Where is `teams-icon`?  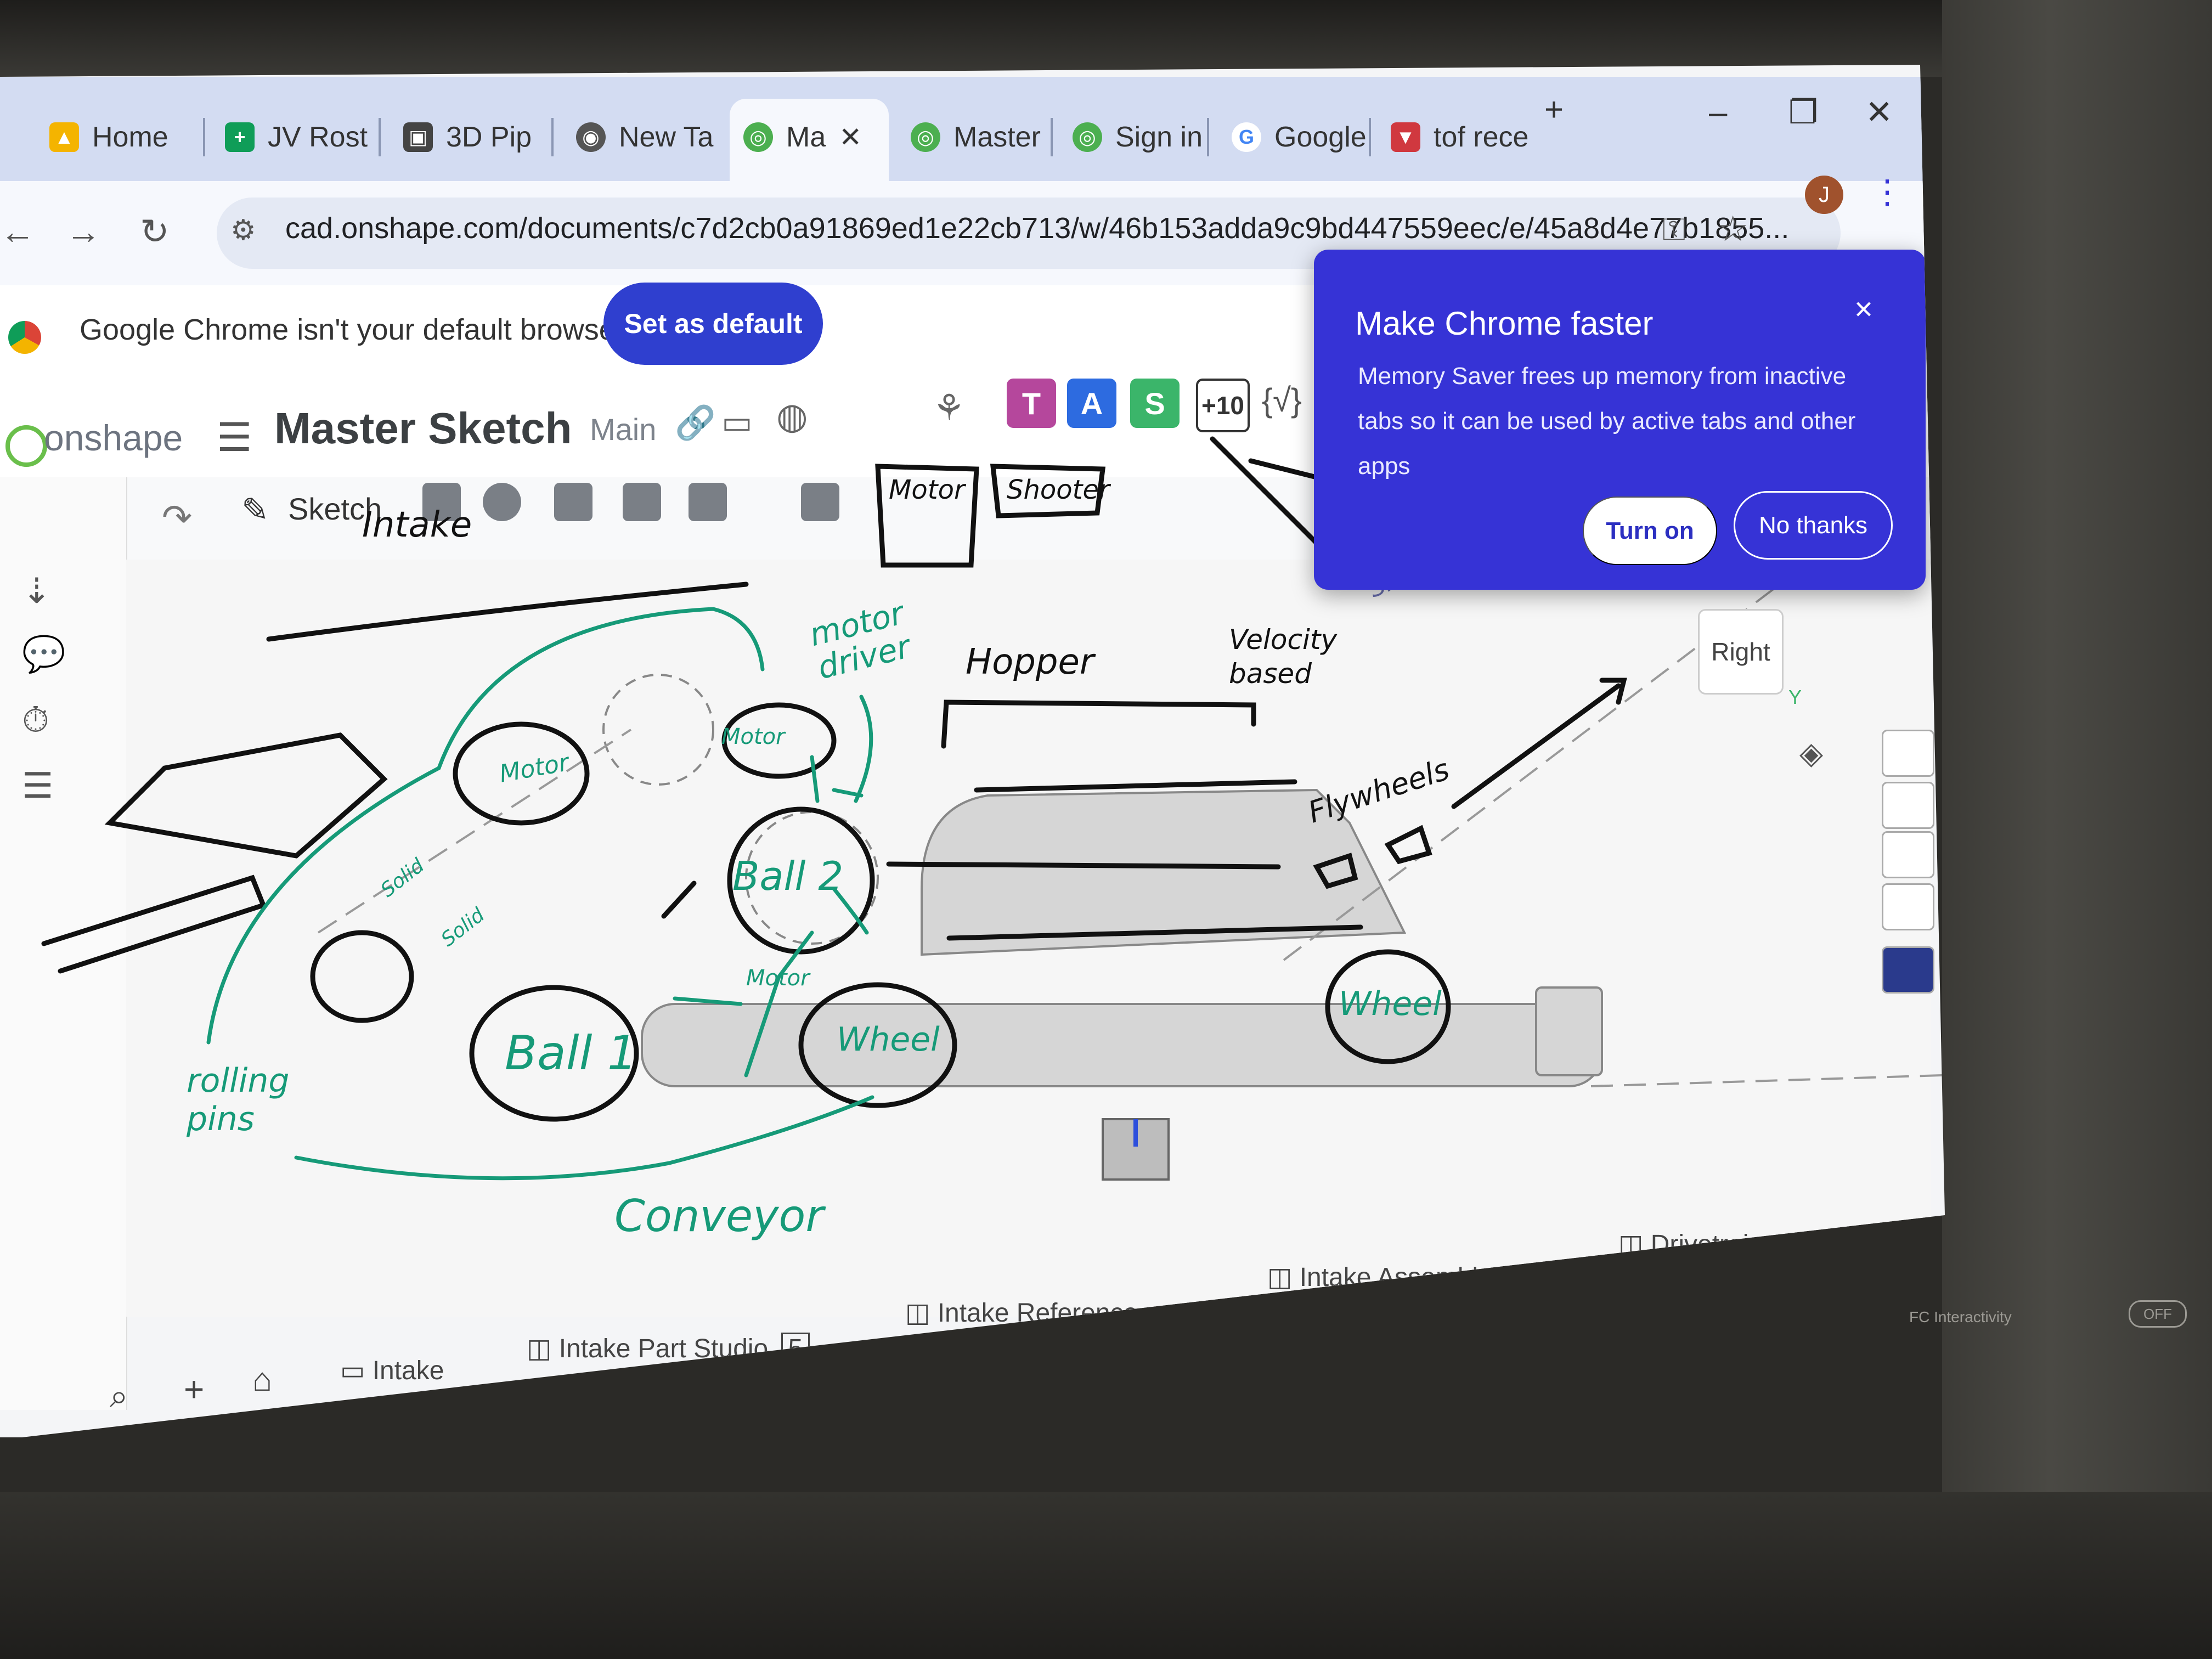 teams-icon is located at coordinates (1190, 1338).